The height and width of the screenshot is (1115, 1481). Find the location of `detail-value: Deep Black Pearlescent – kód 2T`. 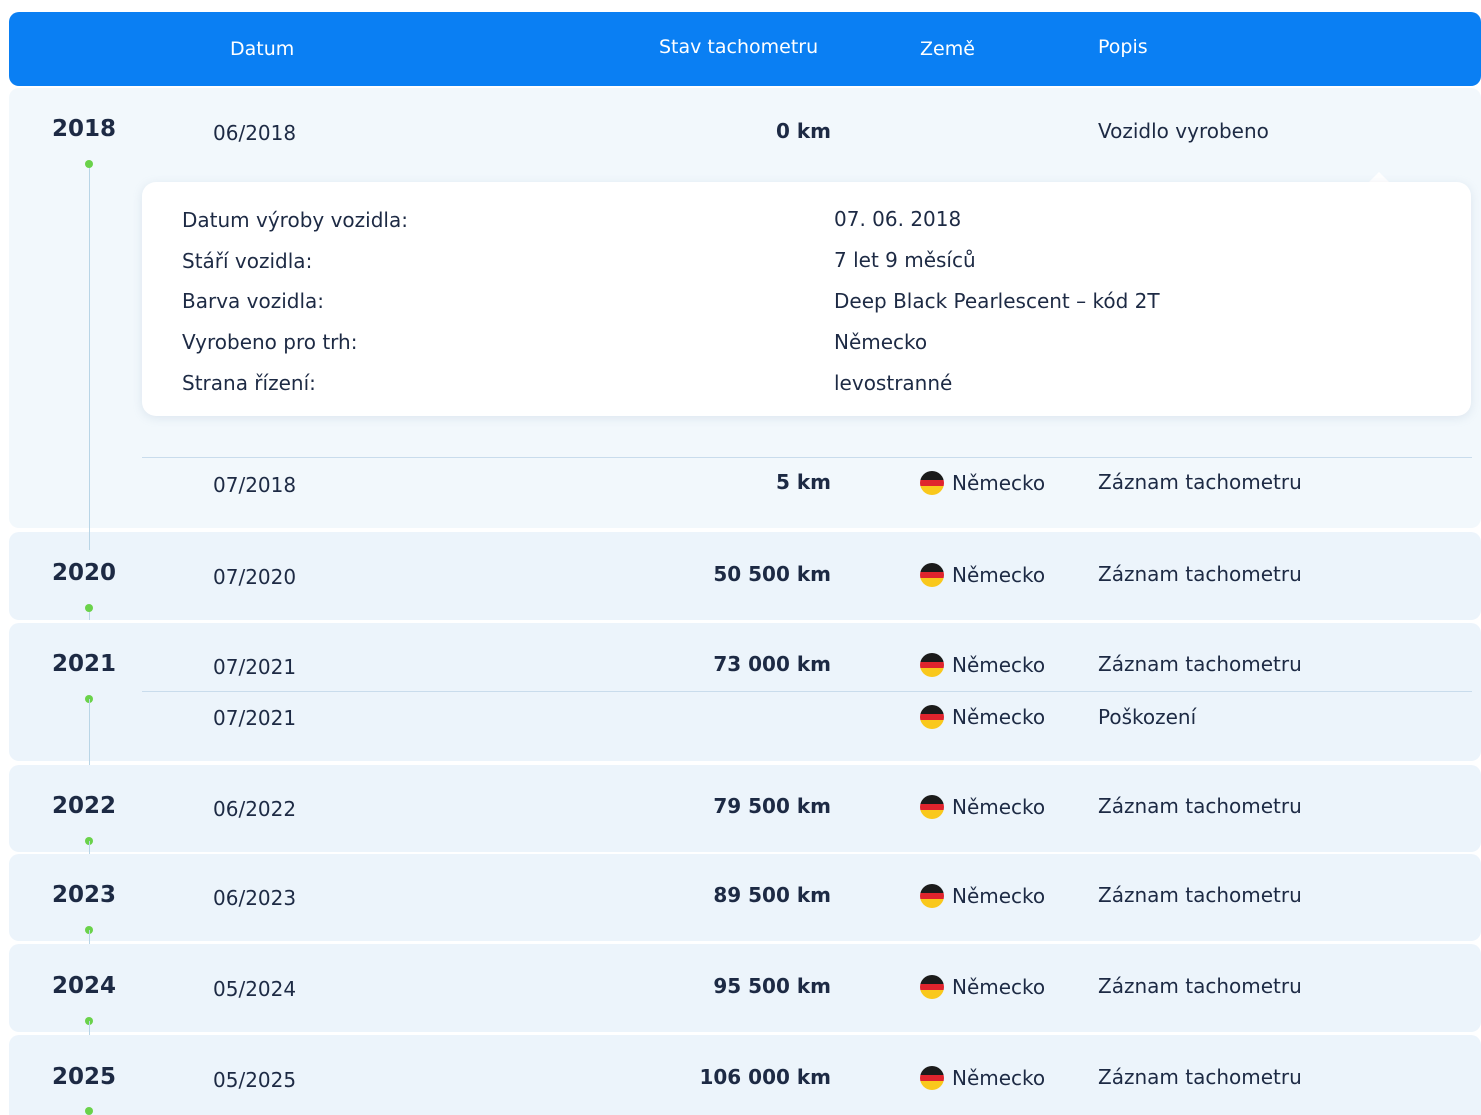

detail-value: Deep Black Pearlescent – kód 2T is located at coordinates (997, 301).